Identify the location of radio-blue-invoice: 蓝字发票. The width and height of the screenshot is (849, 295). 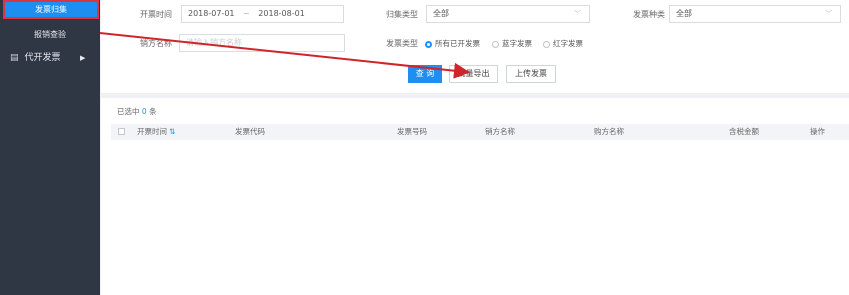
(512, 43).